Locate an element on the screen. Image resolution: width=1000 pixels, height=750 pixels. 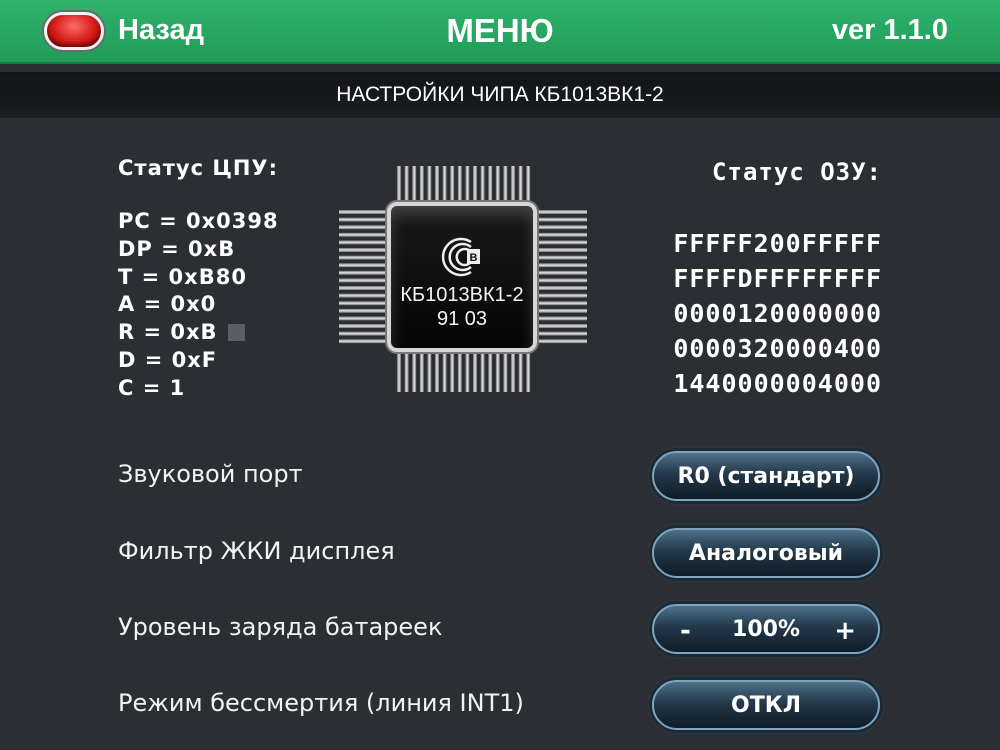
cpu-register-c: C = 1 is located at coordinates (152, 387).